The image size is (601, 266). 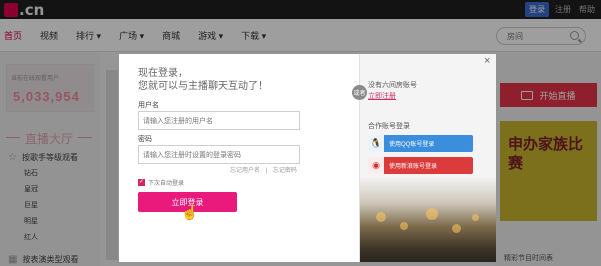 What do you see at coordinates (245, 171) in the screenshot?
I see `forgot-username-link: 忘记用户名` at bounding box center [245, 171].